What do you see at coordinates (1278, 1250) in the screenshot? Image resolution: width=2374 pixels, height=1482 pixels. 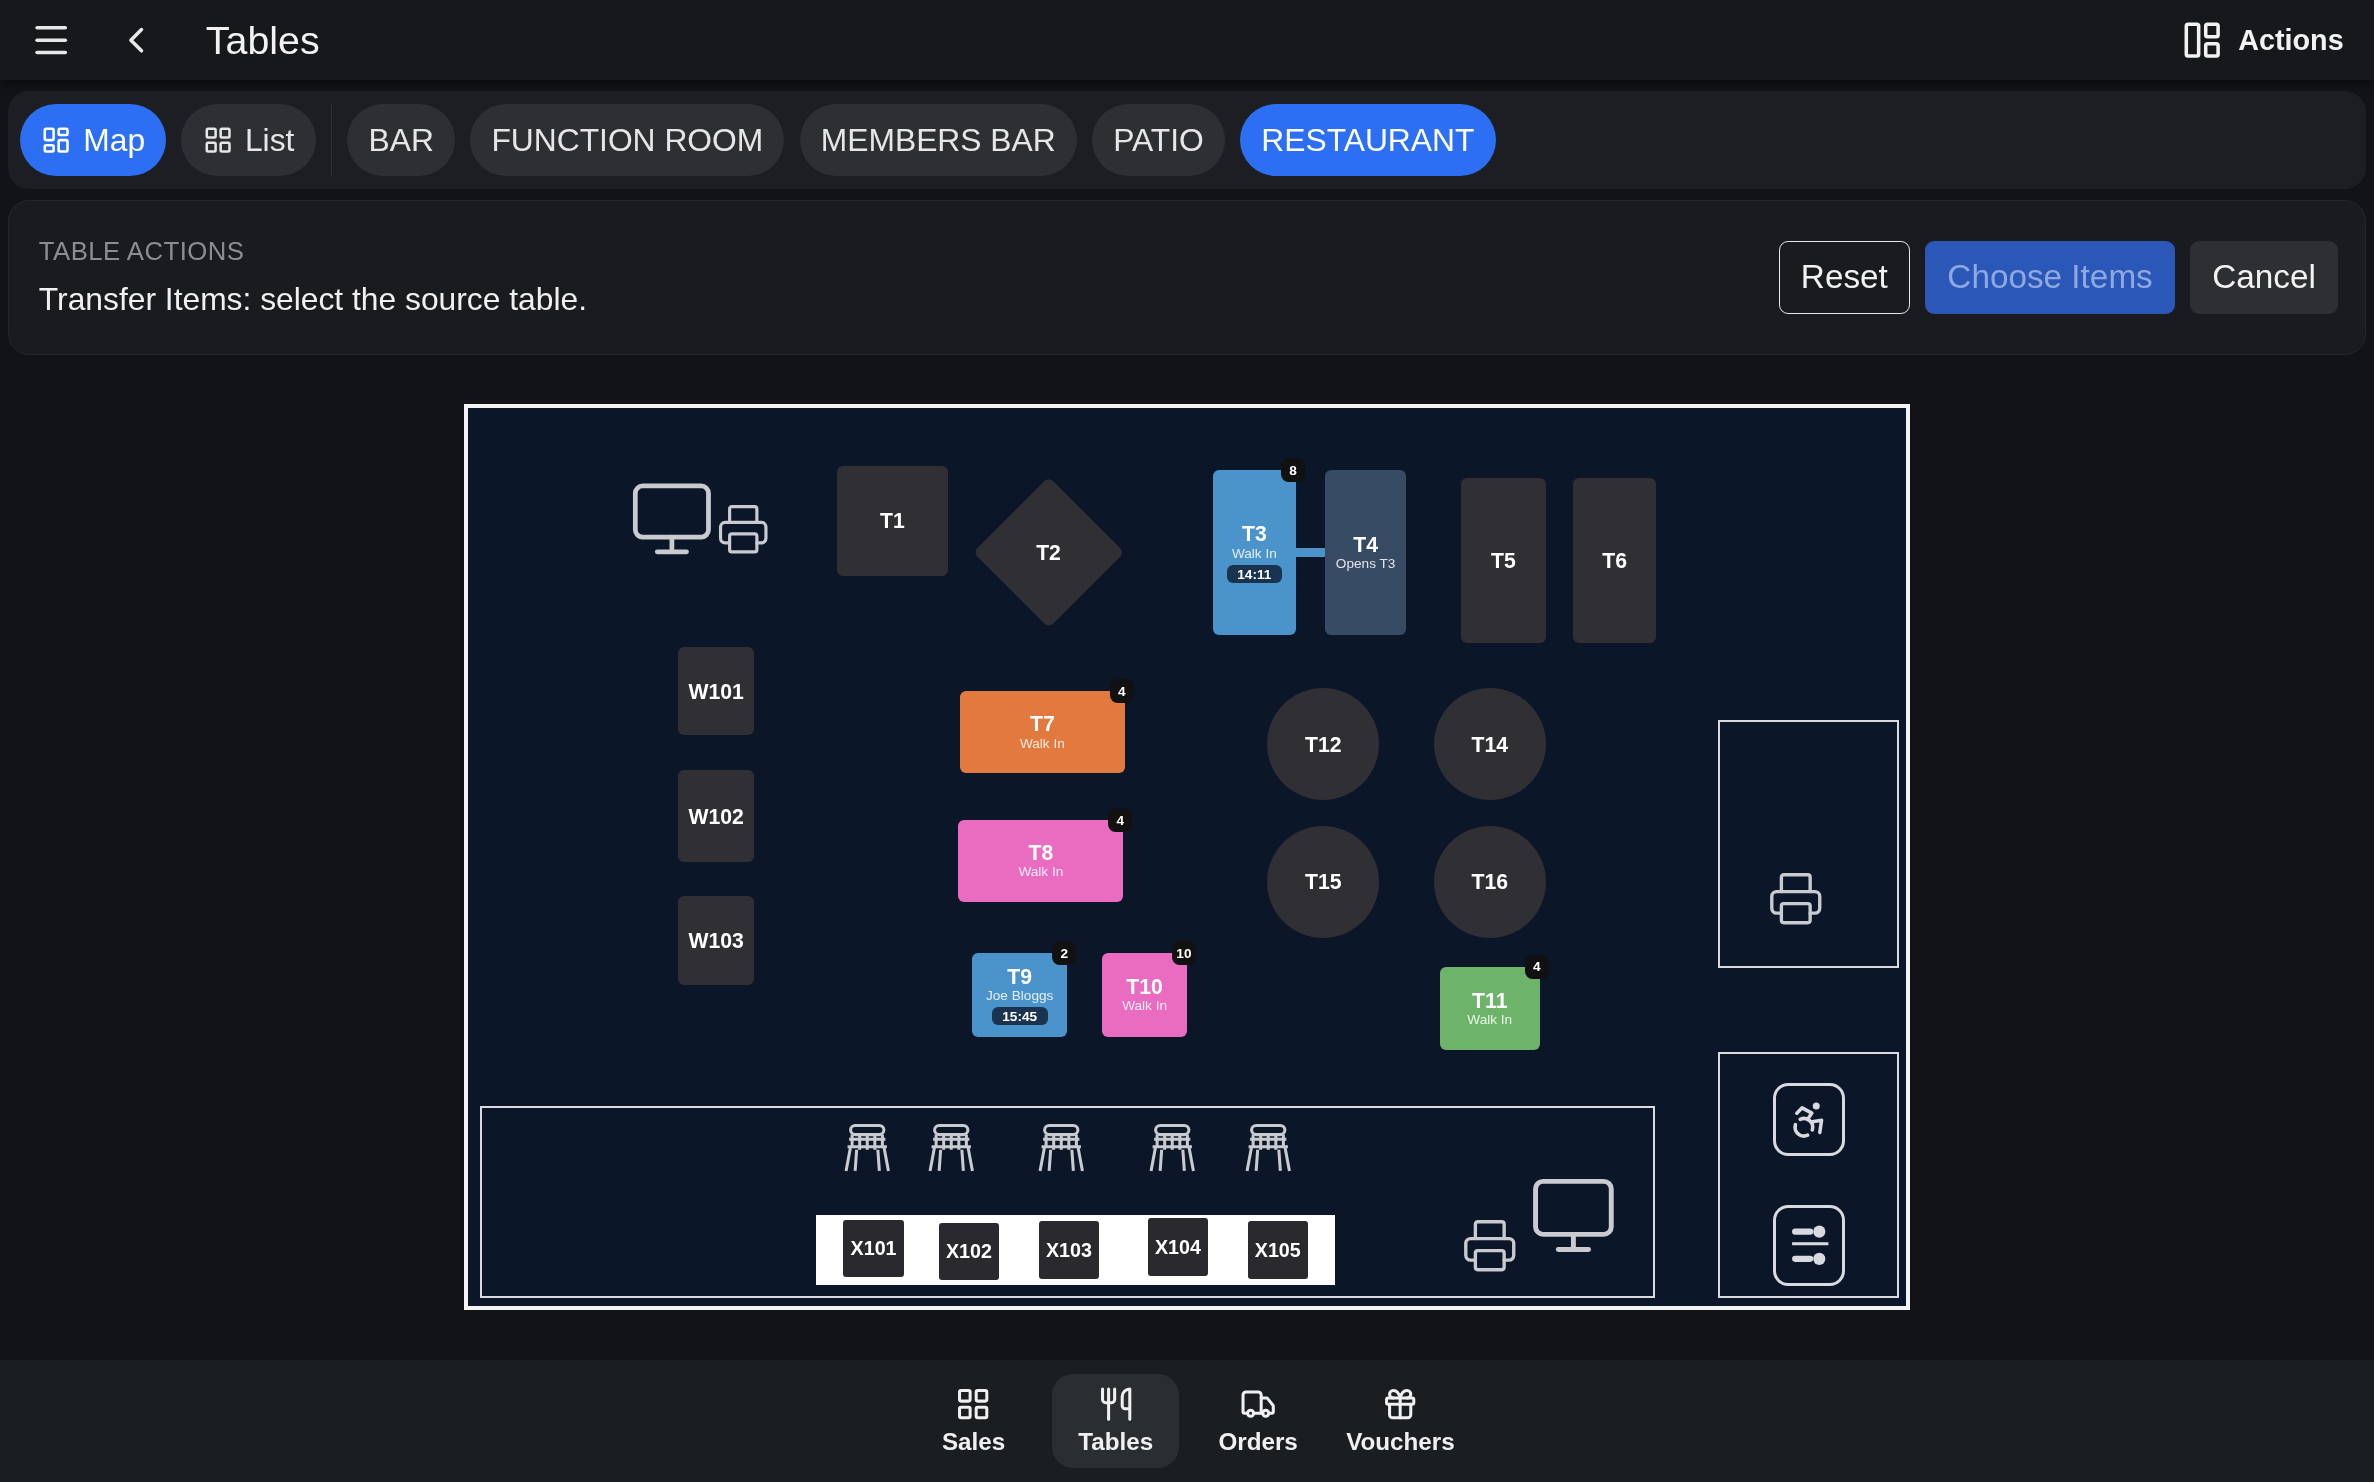 I see `bar-seat: X105` at bounding box center [1278, 1250].